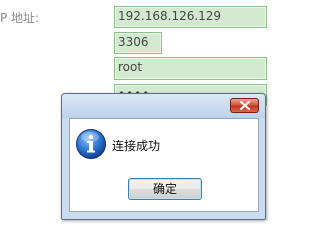  I want to click on close-button, so click(244, 105).